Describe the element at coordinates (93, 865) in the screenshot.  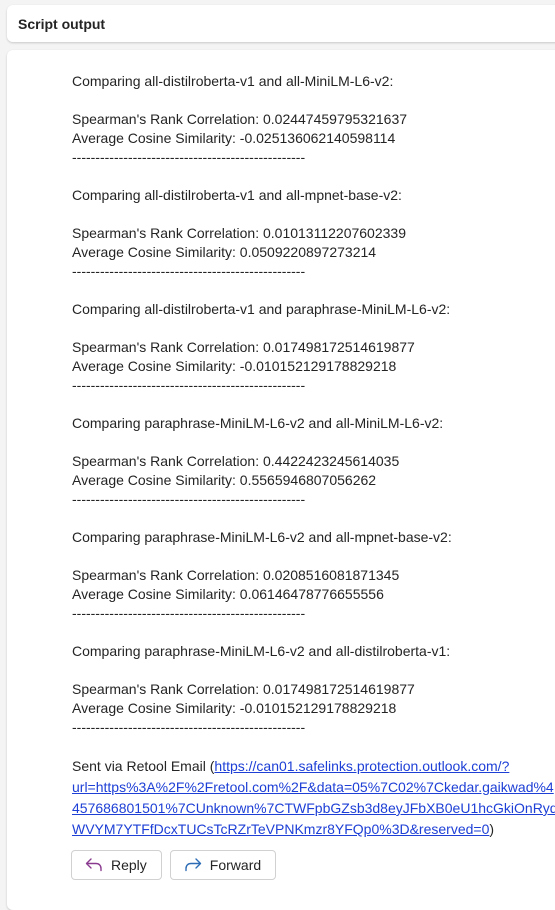
I see `reply-icon` at that location.